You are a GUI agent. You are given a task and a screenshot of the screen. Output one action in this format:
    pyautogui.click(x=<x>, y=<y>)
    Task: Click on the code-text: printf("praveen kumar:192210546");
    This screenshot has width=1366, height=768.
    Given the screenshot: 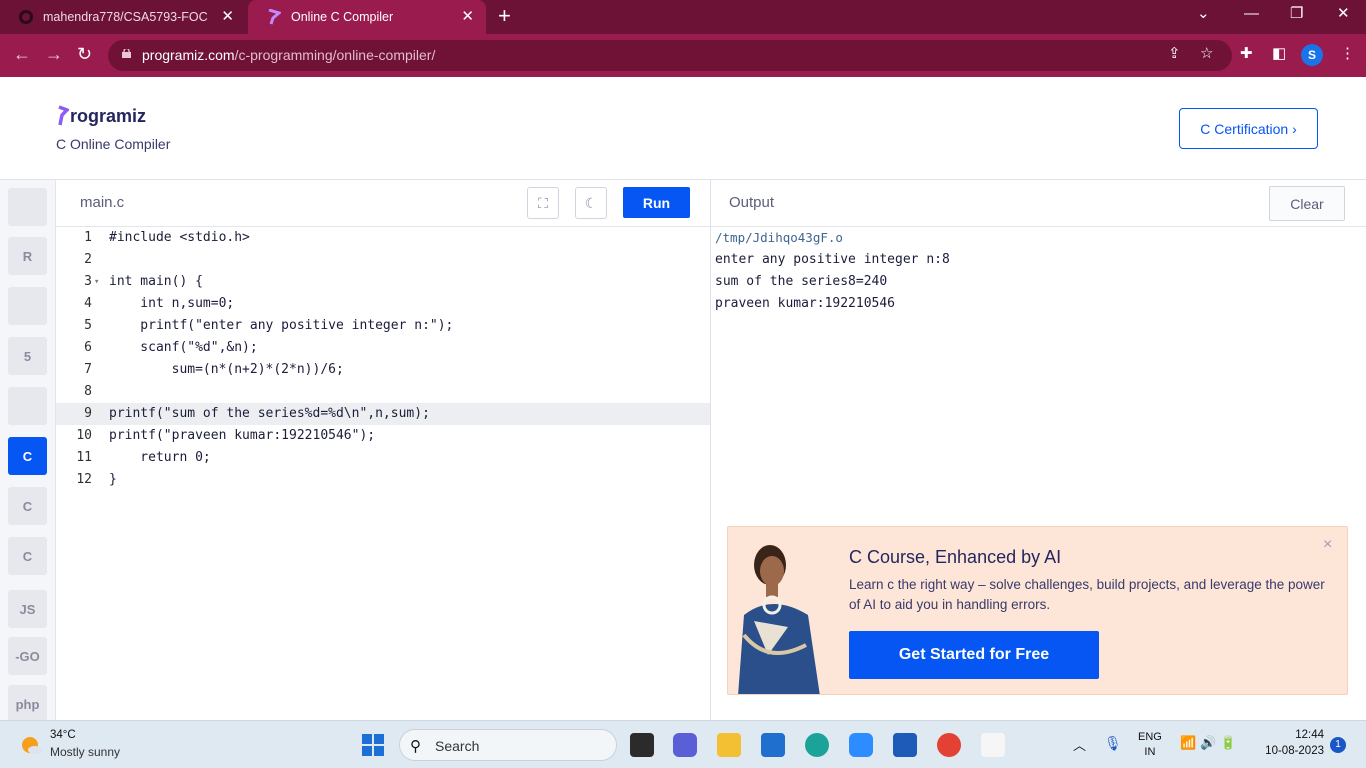 What is the action you would take?
    pyautogui.click(x=242, y=435)
    